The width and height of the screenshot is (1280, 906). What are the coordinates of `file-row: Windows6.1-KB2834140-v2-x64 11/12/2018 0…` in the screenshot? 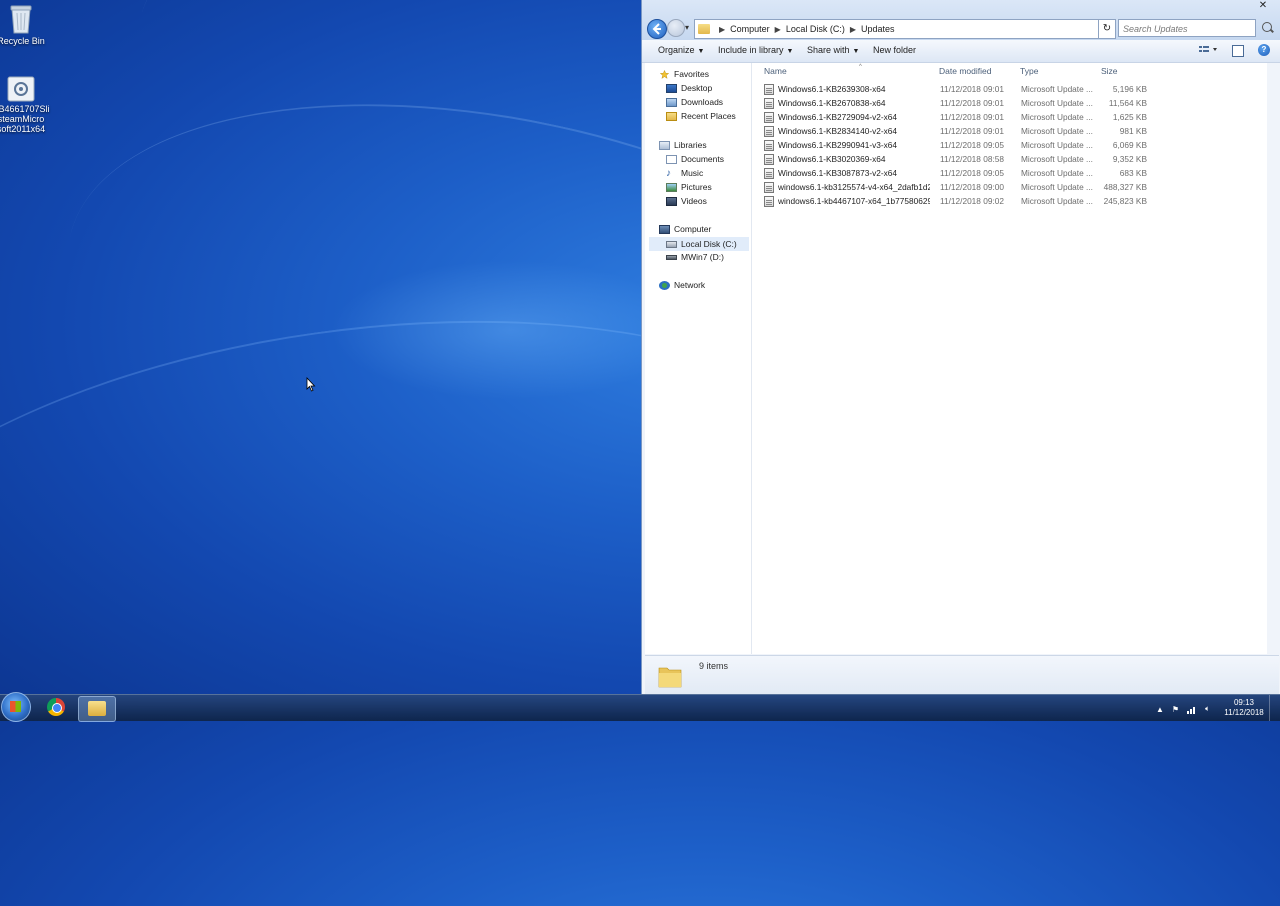 It's located at (961, 132).